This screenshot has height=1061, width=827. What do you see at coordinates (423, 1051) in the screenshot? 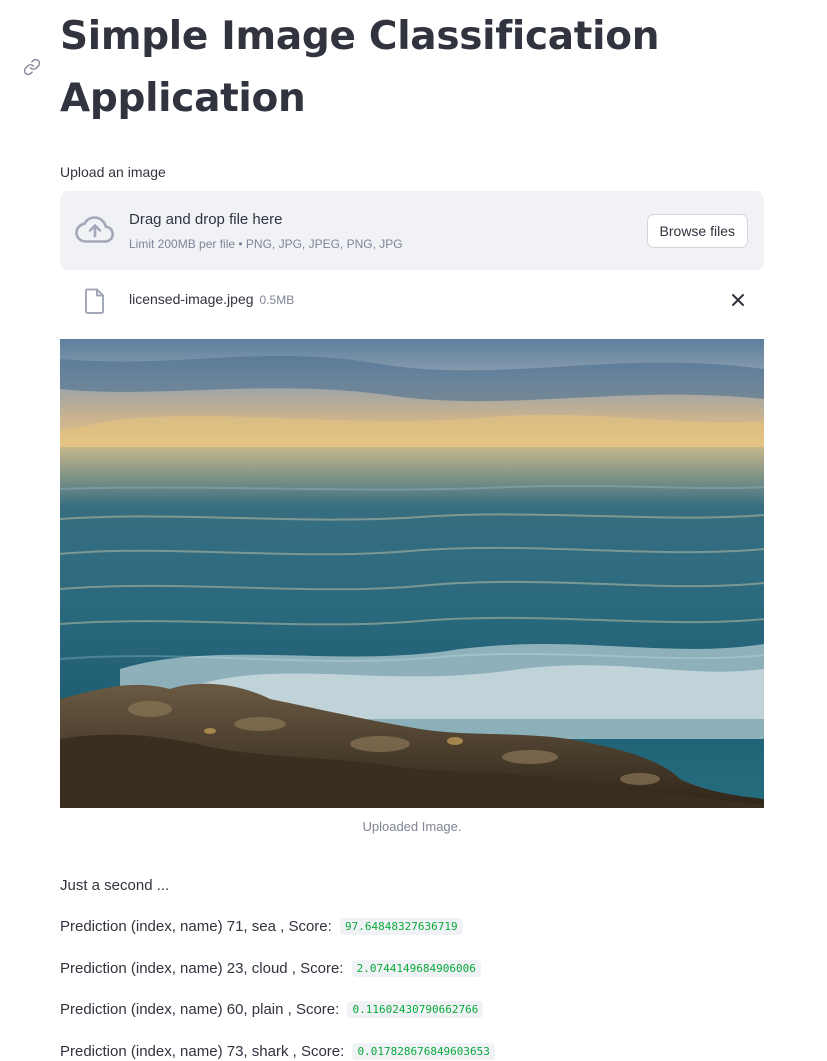
I see `prediction-score: 0.017828676849603653` at bounding box center [423, 1051].